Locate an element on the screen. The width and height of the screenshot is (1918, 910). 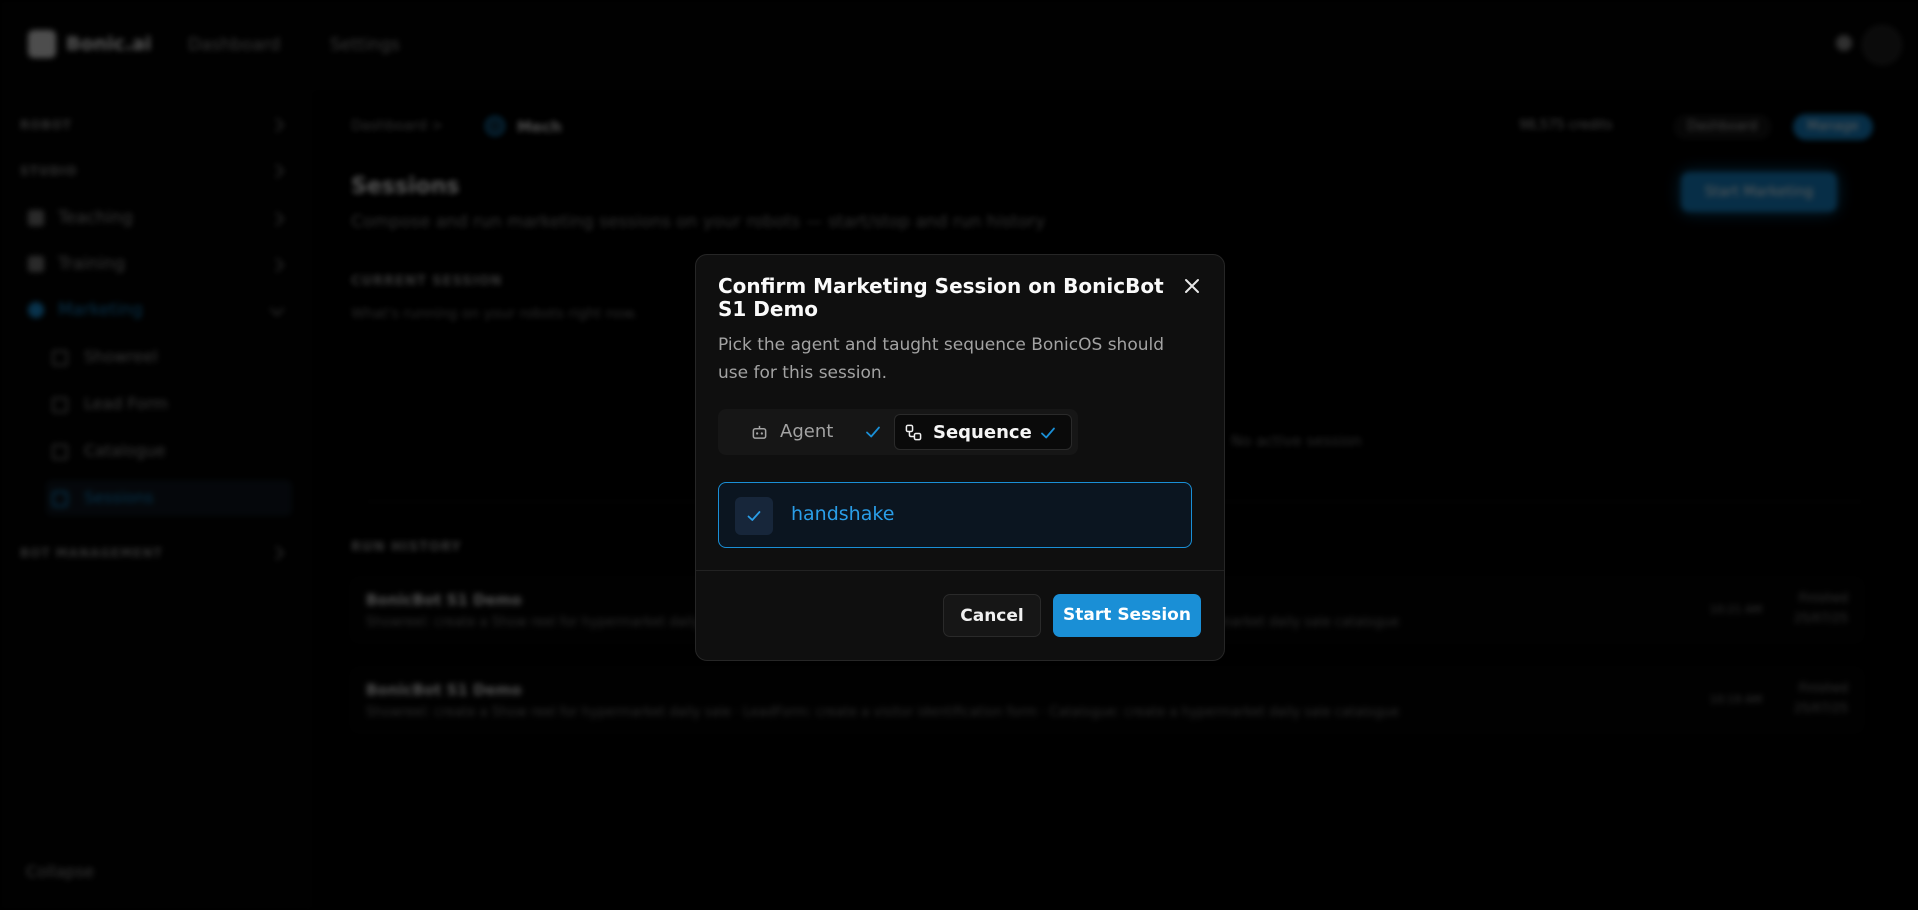
robot-icon is located at coordinates (759, 432).